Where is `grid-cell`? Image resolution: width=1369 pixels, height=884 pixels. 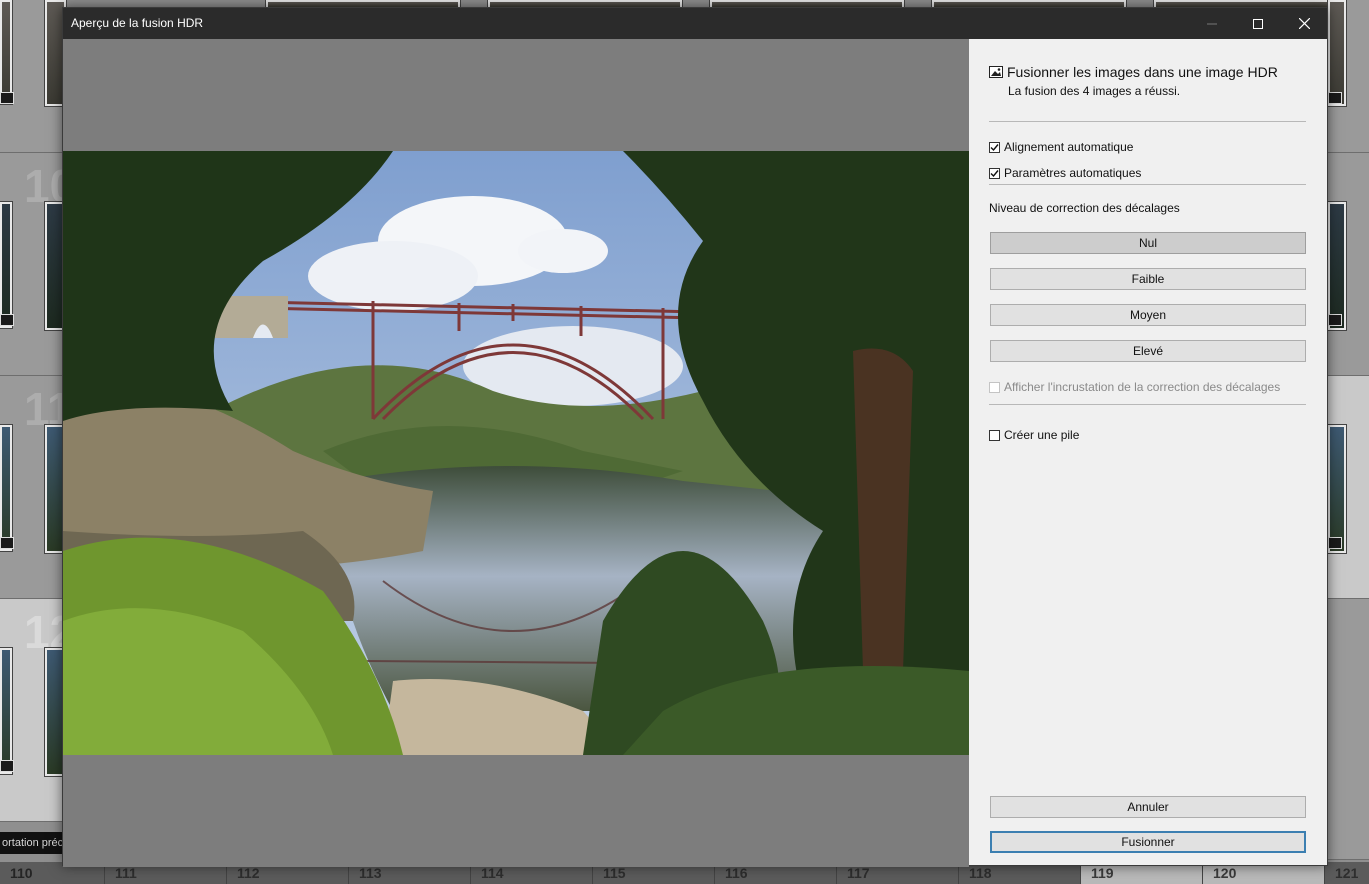
grid-cell is located at coordinates (1348, 729).